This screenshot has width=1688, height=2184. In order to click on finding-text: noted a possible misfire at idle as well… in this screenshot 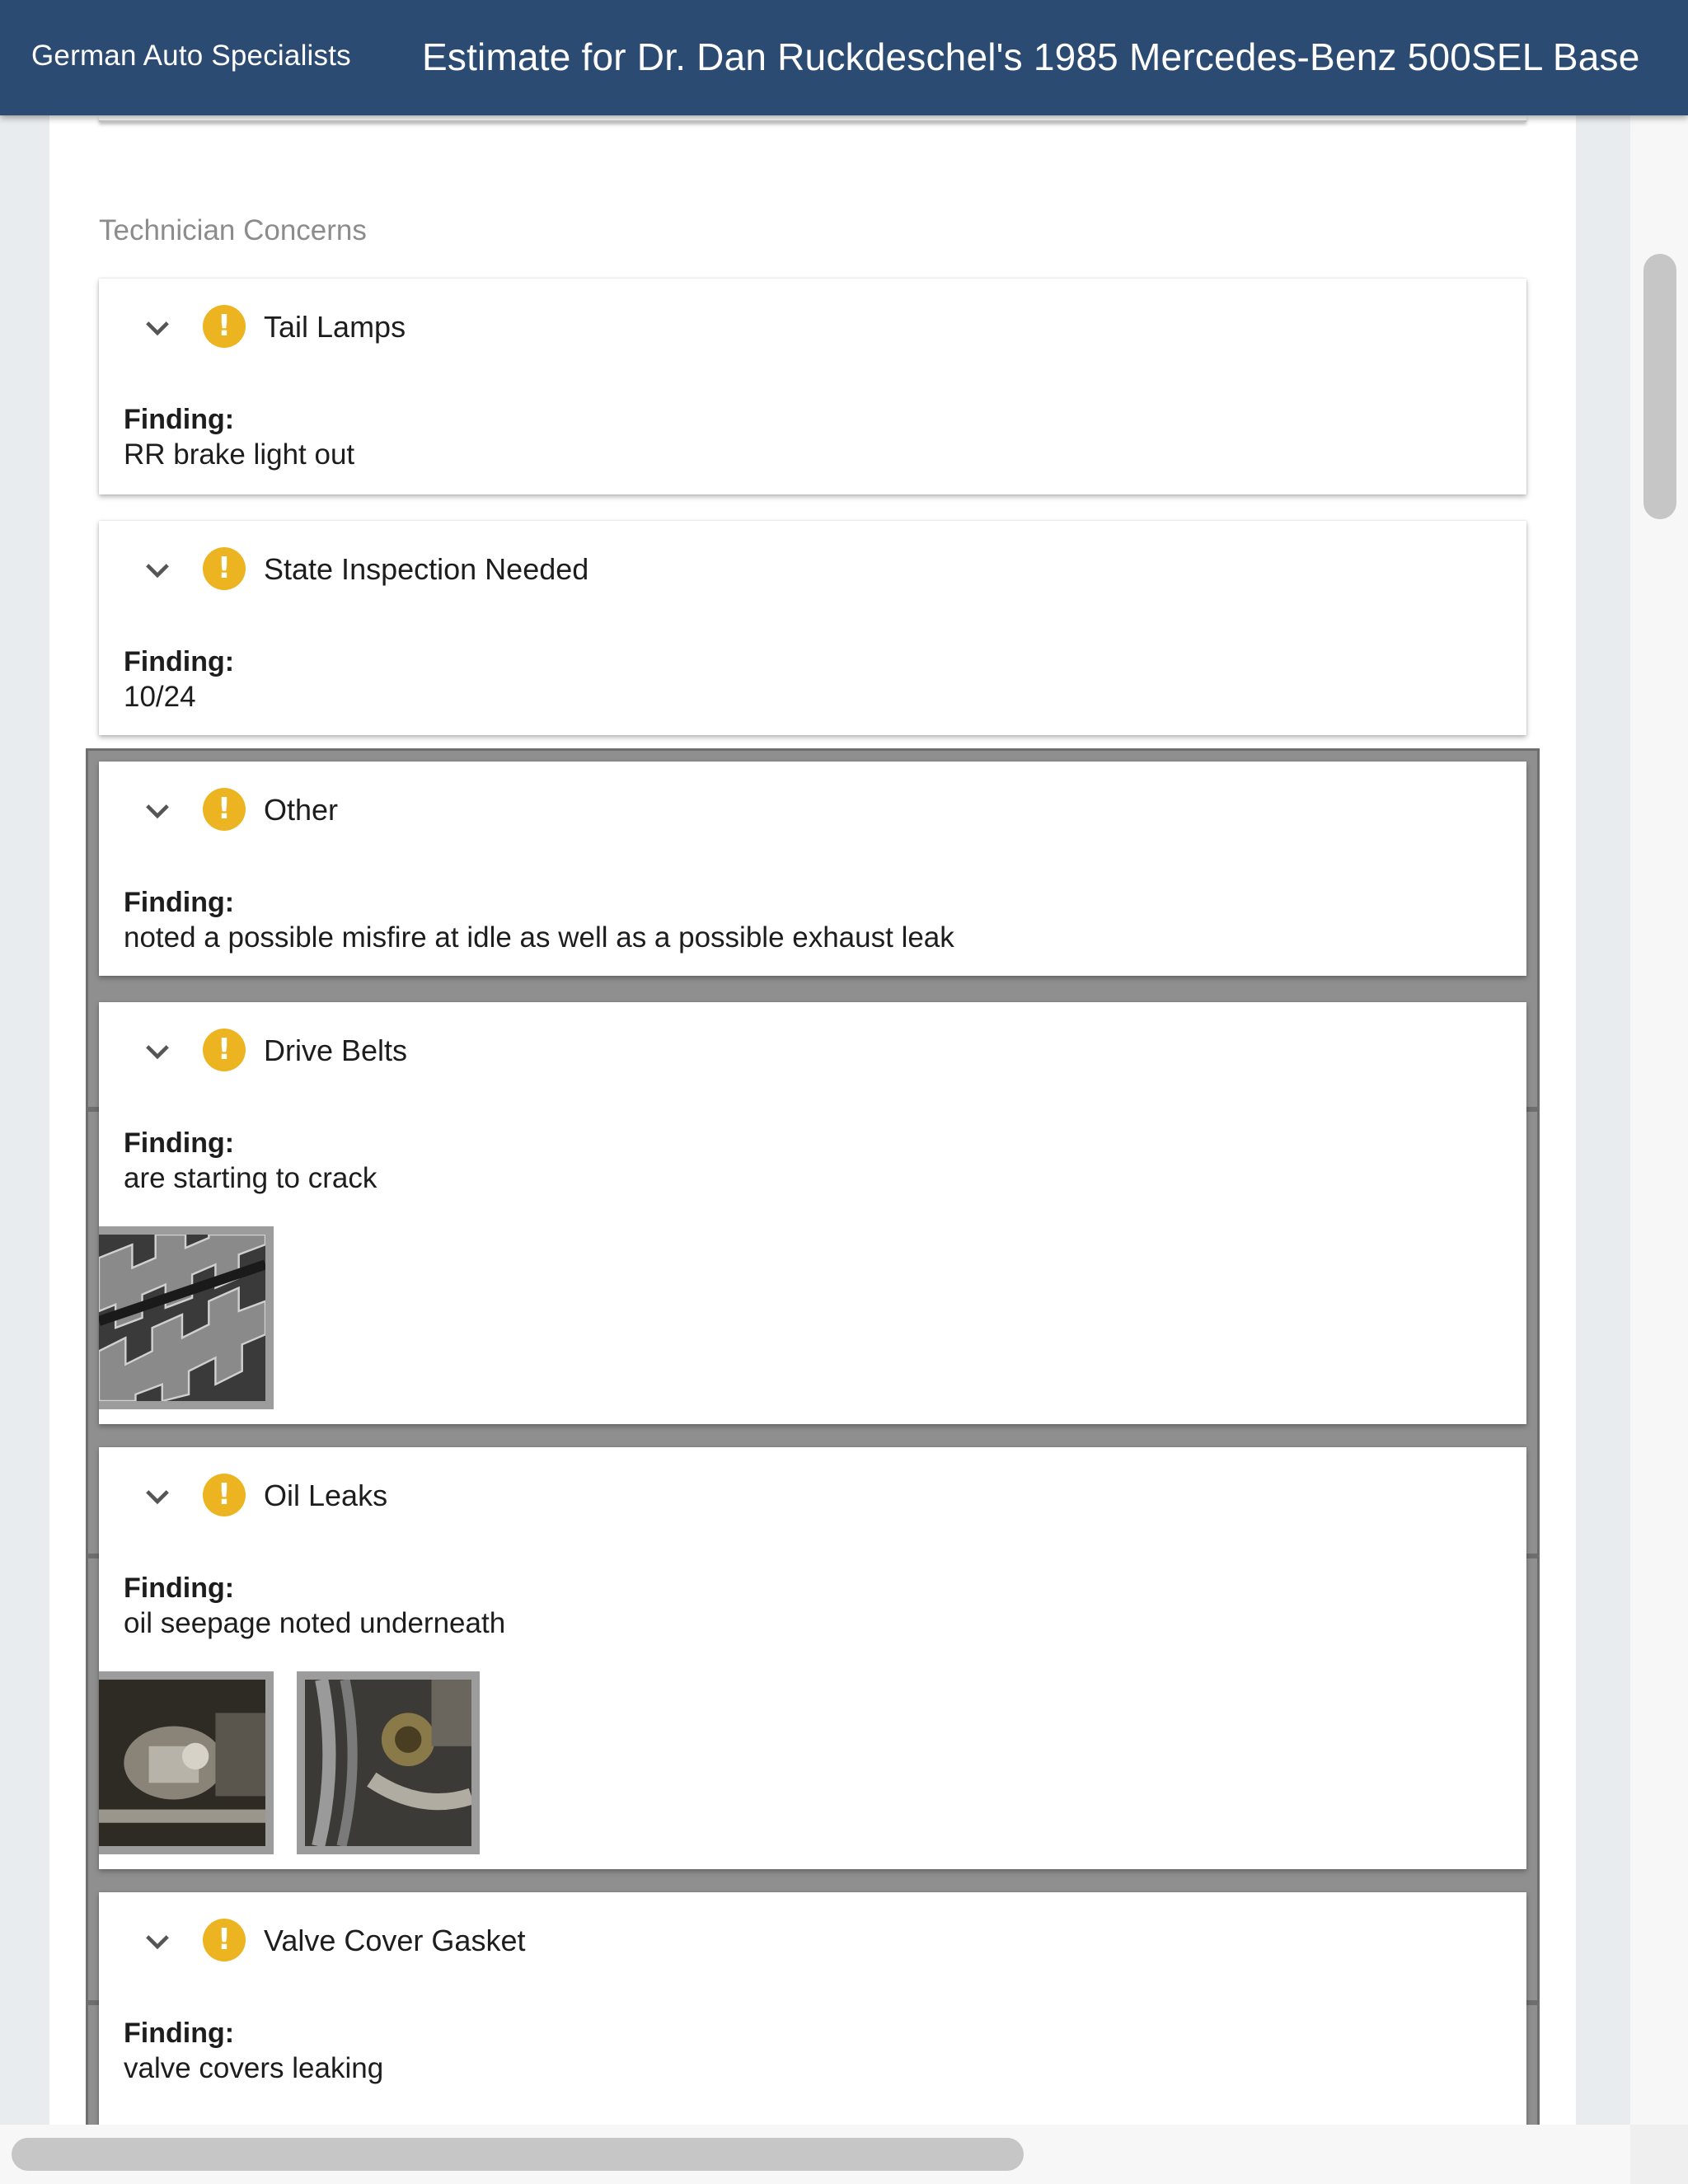, I will do `click(539, 937)`.